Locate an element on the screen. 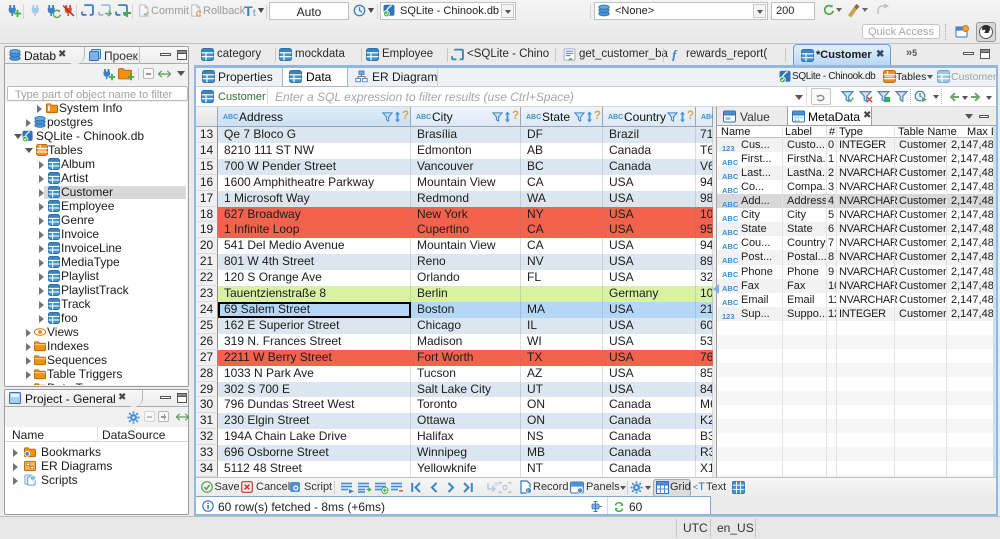 The height and width of the screenshot is (539, 1000). svg-text: i is located at coordinates (527, 491).